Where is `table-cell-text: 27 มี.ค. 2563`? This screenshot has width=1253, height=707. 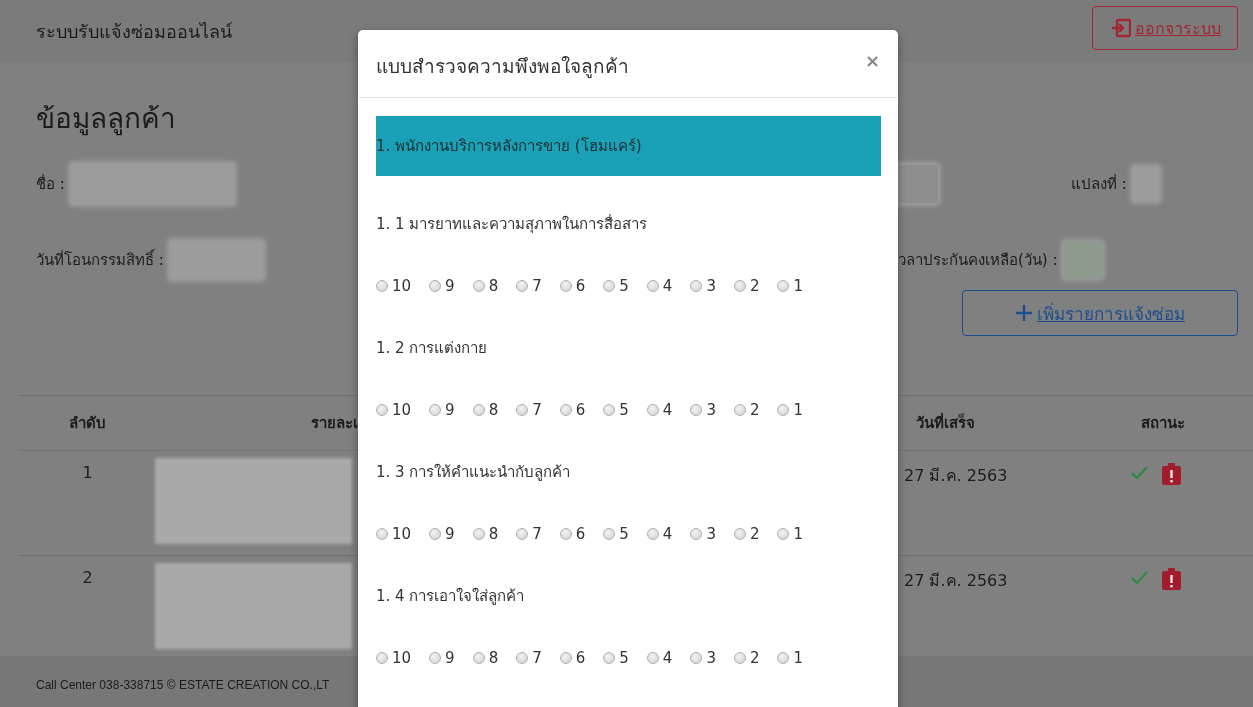
table-cell-text: 27 มี.ค. 2563 is located at coordinates (956, 581).